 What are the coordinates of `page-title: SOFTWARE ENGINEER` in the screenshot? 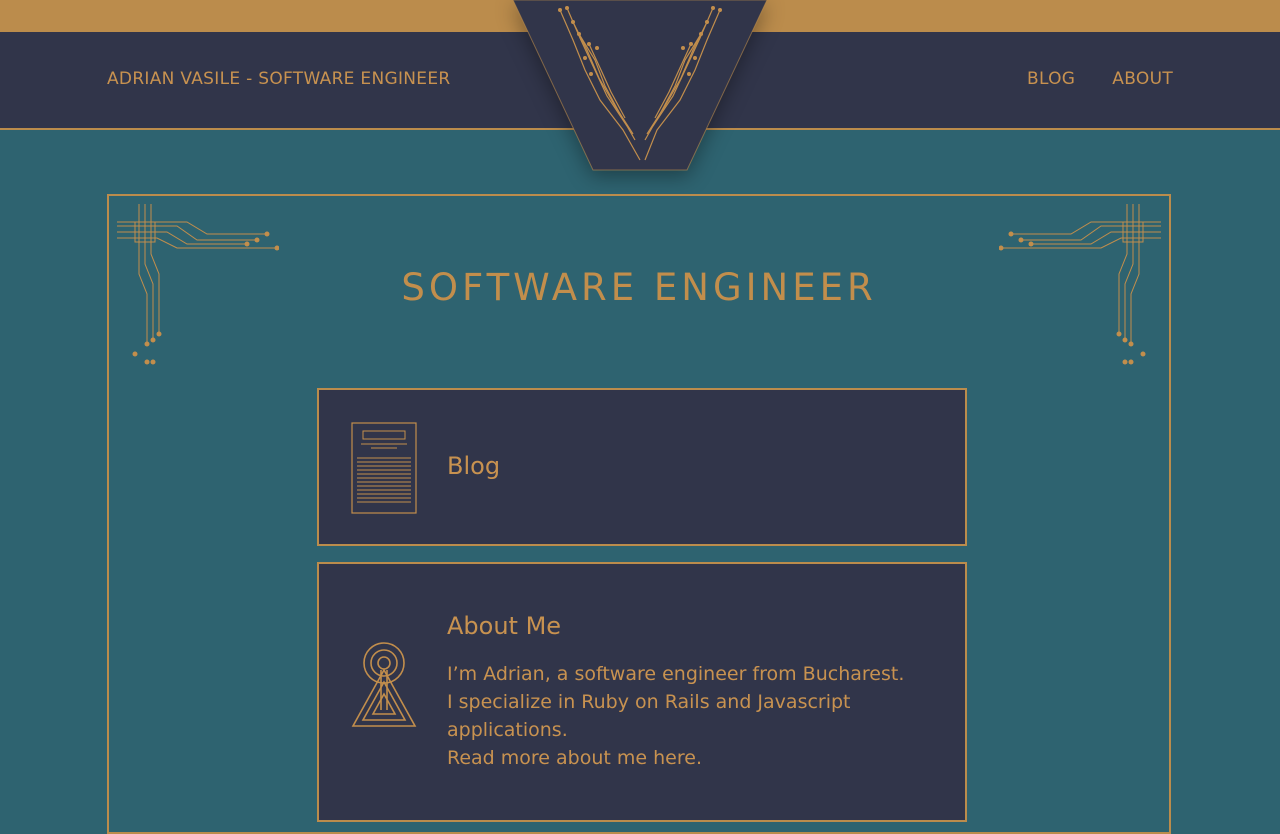 It's located at (639, 287).